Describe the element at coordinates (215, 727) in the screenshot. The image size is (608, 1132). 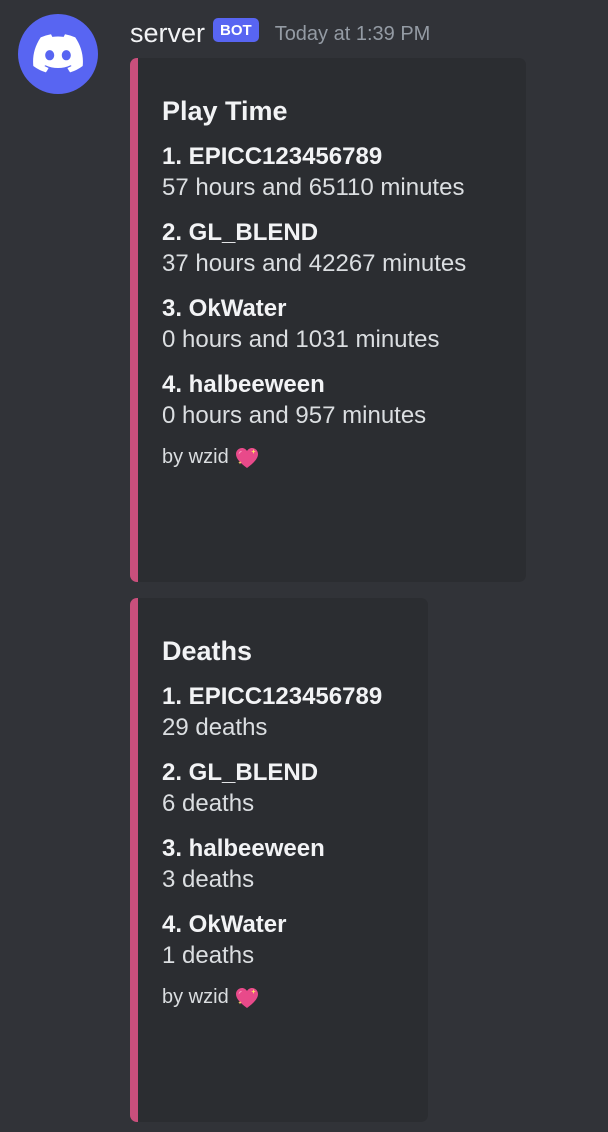
I see `field-value: 29 deaths` at that location.